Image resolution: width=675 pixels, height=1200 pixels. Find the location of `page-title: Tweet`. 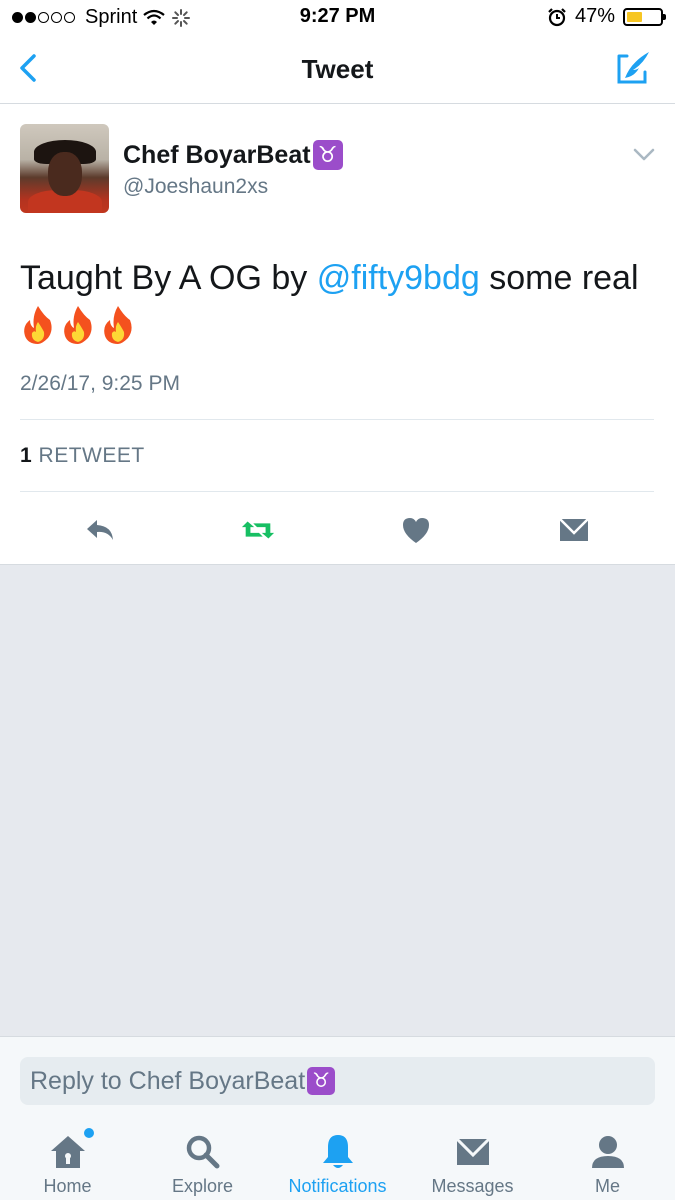

page-title: Tweet is located at coordinates (337, 69).